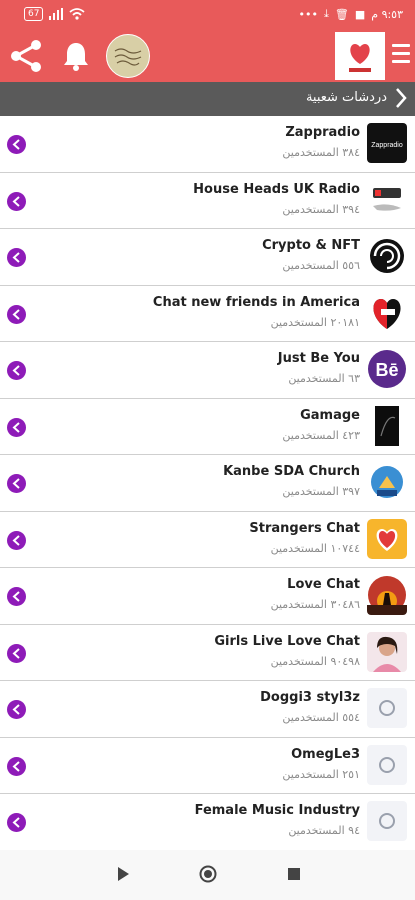 The height and width of the screenshot is (900, 415). I want to click on room-user-count: ٥٥٦ المستخدمين, so click(321, 265).